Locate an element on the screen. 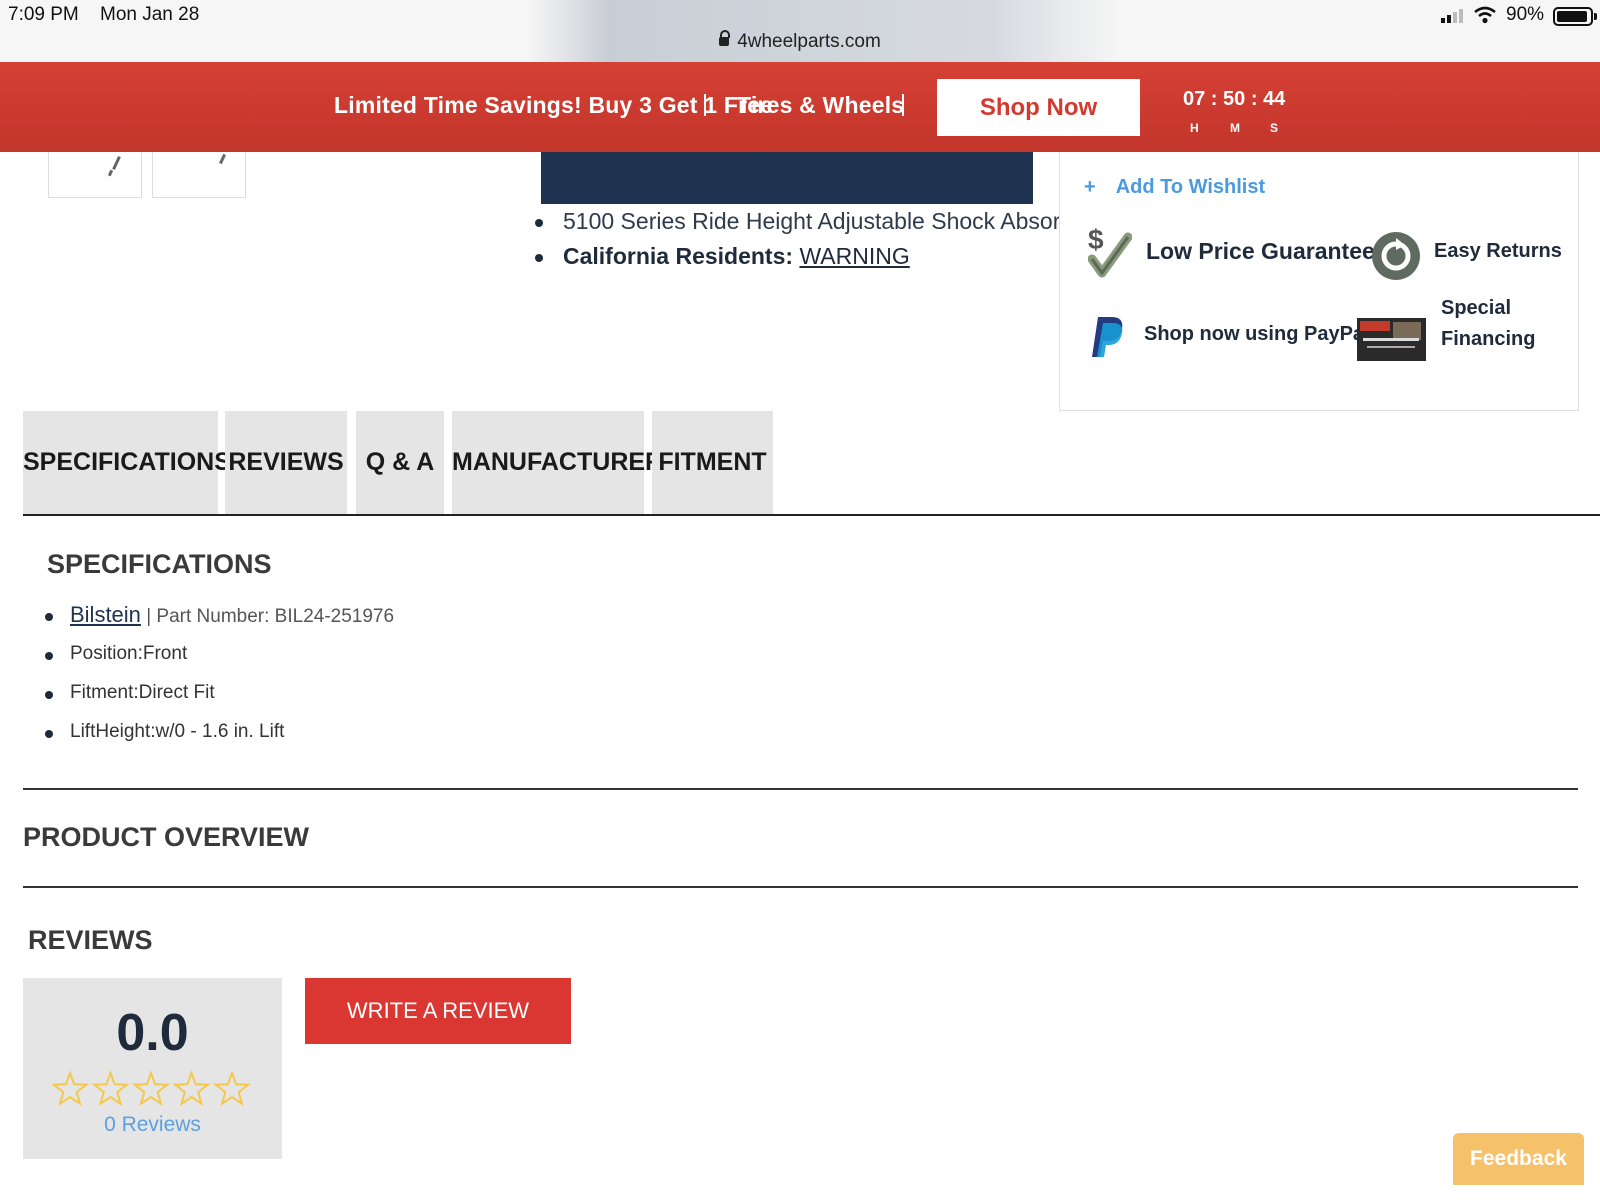 This screenshot has height=1200, width=1600. countdown-timer: 07 : 50 : 44 is located at coordinates (1234, 99).